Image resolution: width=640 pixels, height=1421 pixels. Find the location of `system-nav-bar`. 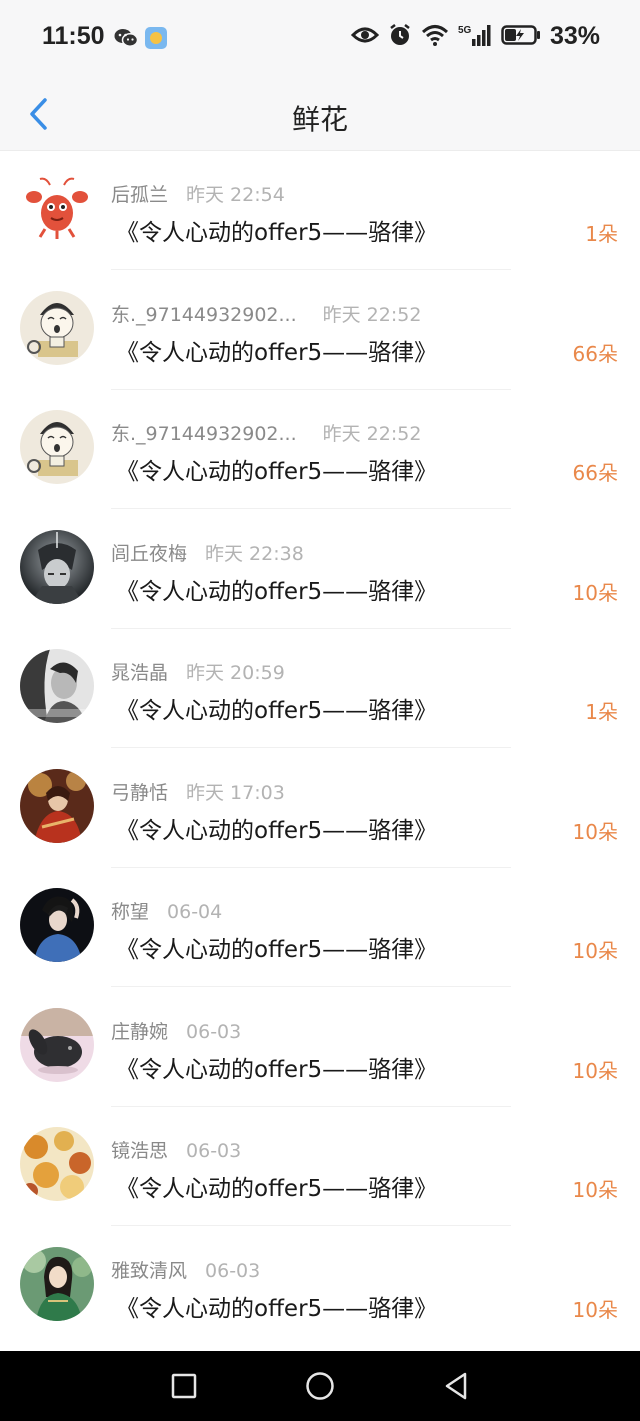

system-nav-bar is located at coordinates (320, 1386).